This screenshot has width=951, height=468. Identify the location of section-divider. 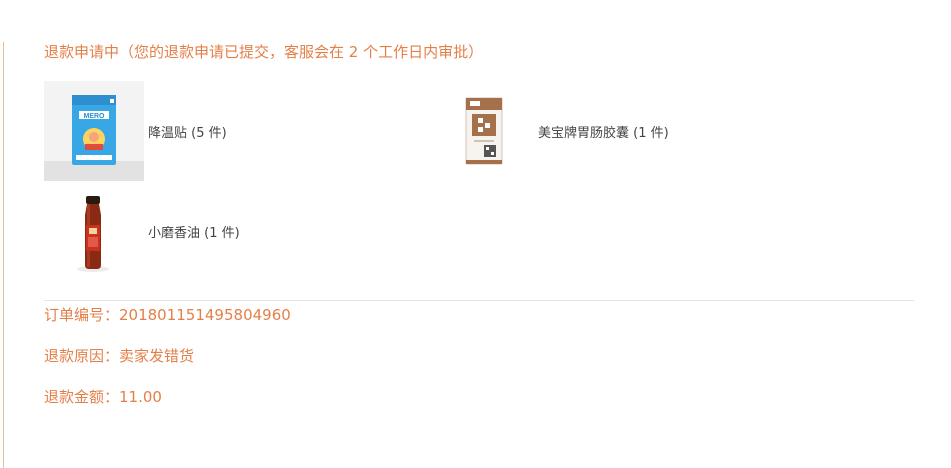
(479, 300).